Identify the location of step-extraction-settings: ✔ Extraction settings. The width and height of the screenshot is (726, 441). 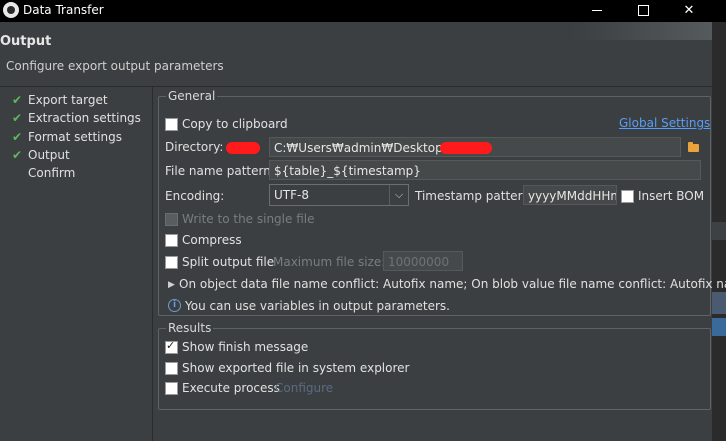
(76, 118).